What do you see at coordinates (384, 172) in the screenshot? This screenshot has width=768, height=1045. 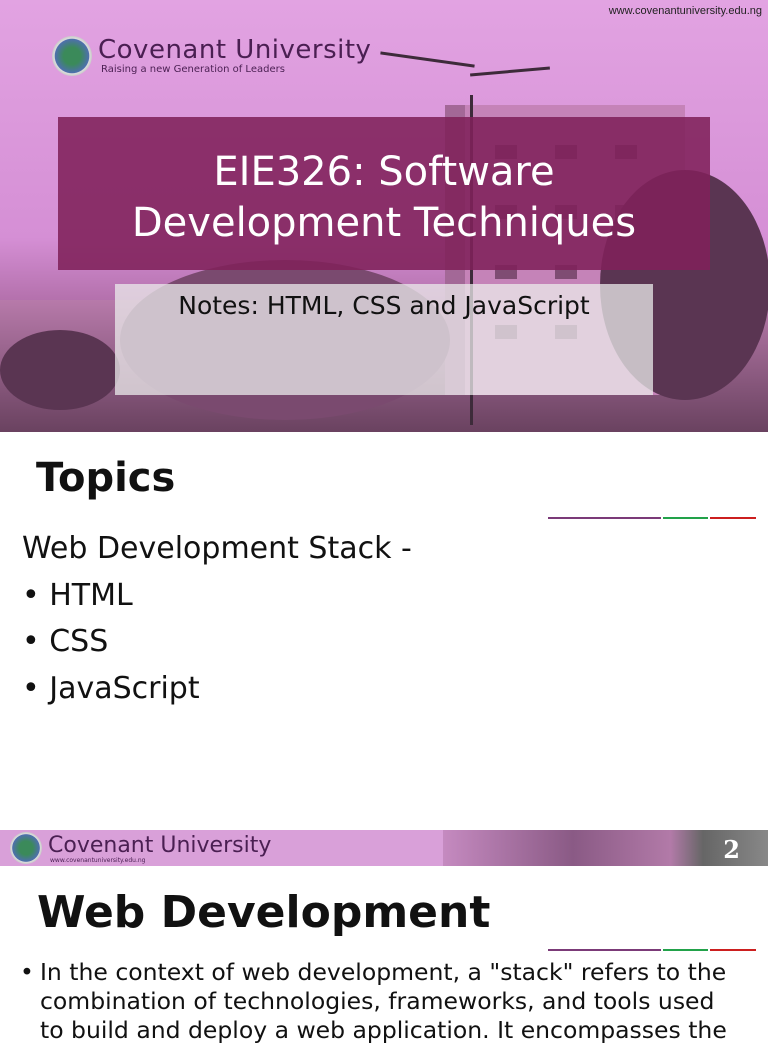 I see `title-line: EIE326: Software` at bounding box center [384, 172].